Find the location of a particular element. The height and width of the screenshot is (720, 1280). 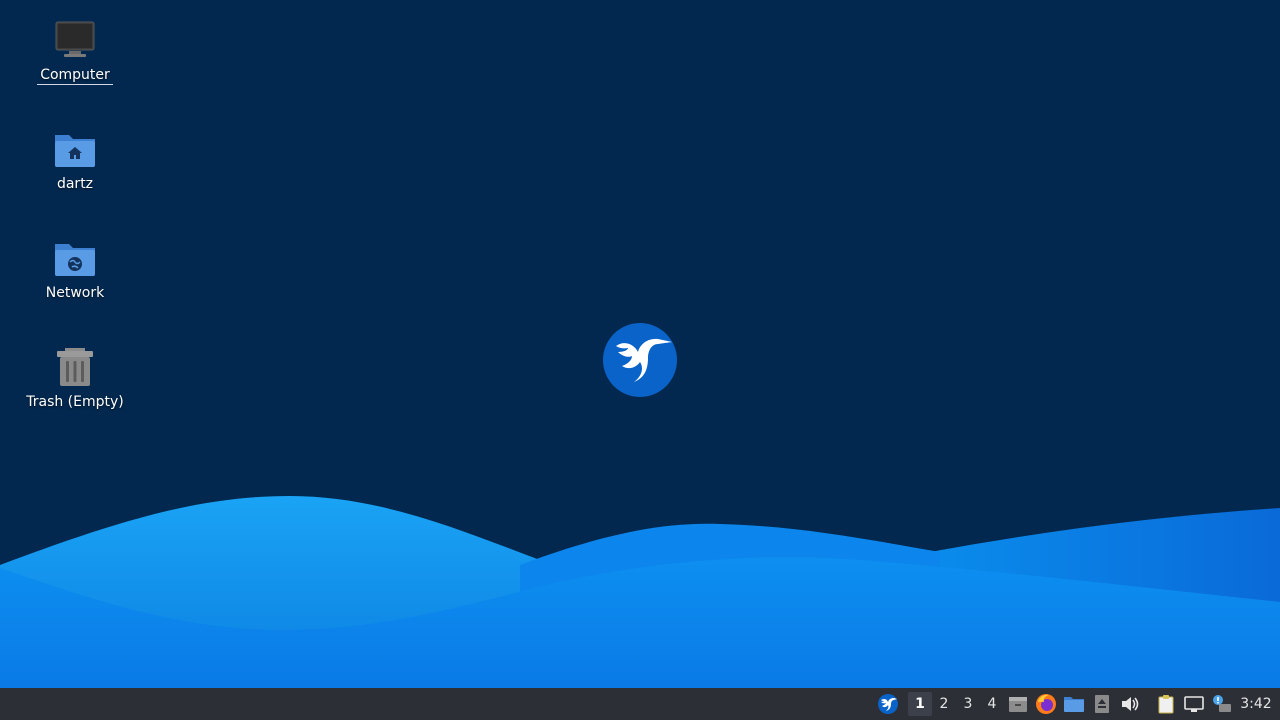

computer-icon is located at coordinates (75, 40).